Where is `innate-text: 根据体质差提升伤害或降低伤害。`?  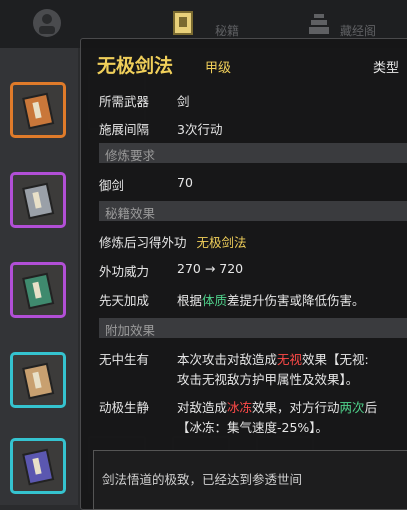 innate-text: 根据体质差提升伤害或降低伤害。 is located at coordinates (271, 299).